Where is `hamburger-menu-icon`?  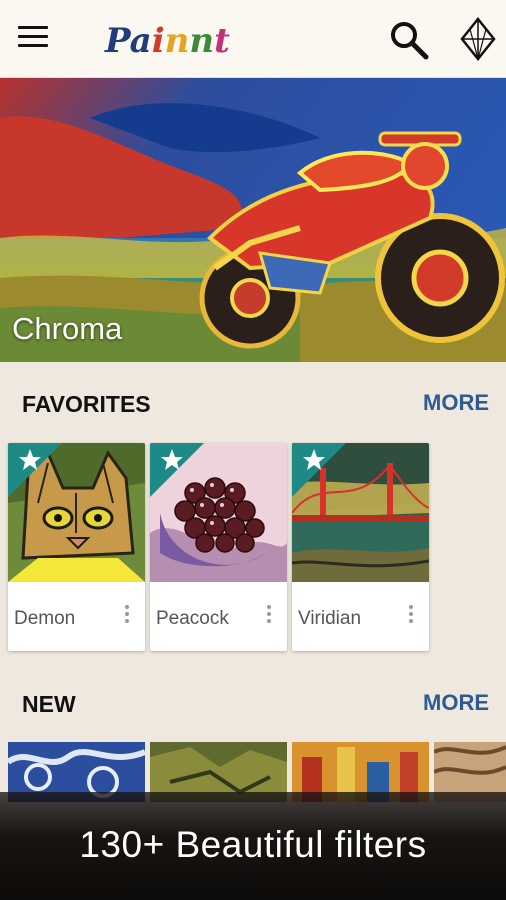
hamburger-menu-icon is located at coordinates (33, 39).